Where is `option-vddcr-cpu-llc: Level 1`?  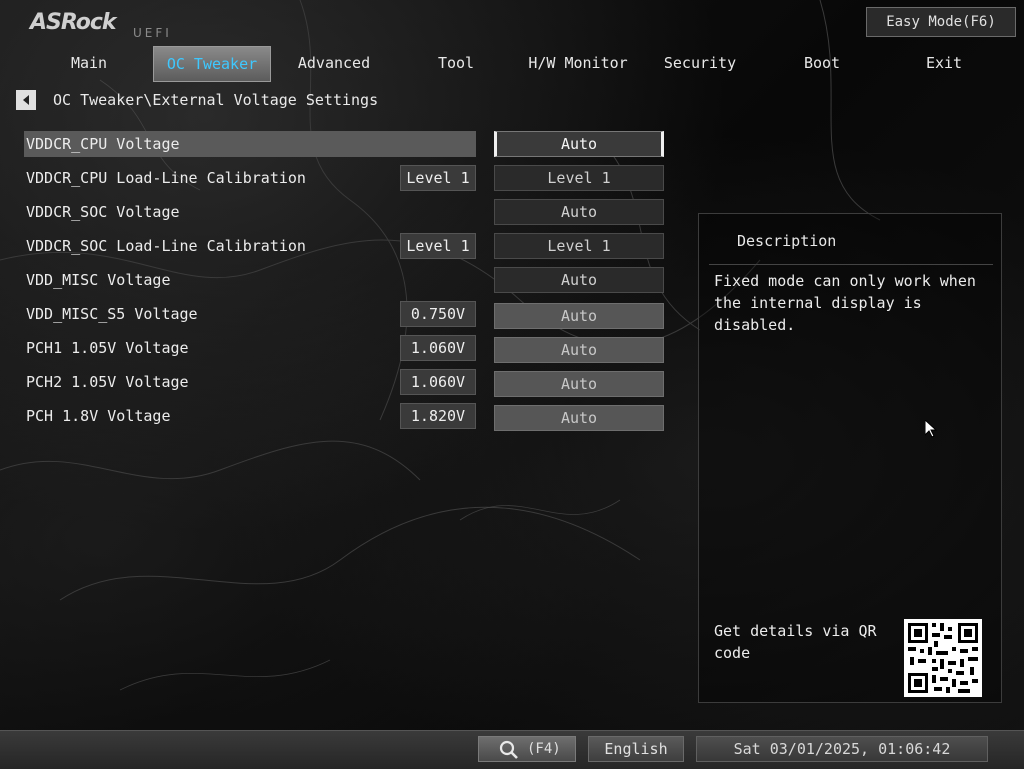 option-vddcr-cpu-llc: Level 1 is located at coordinates (579, 178).